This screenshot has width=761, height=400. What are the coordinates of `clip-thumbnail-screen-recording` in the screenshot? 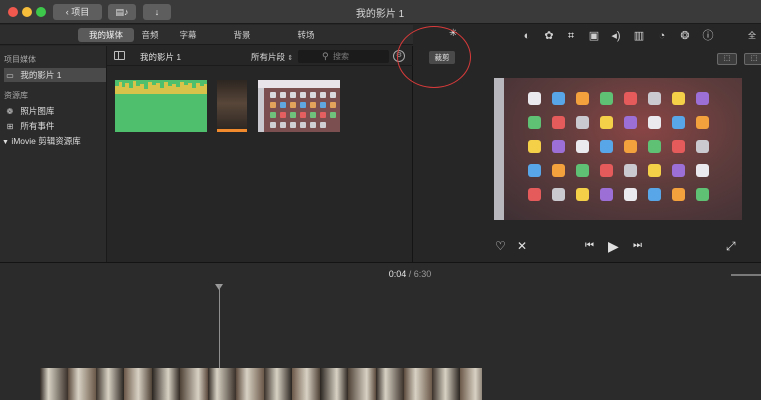 It's located at (299, 106).